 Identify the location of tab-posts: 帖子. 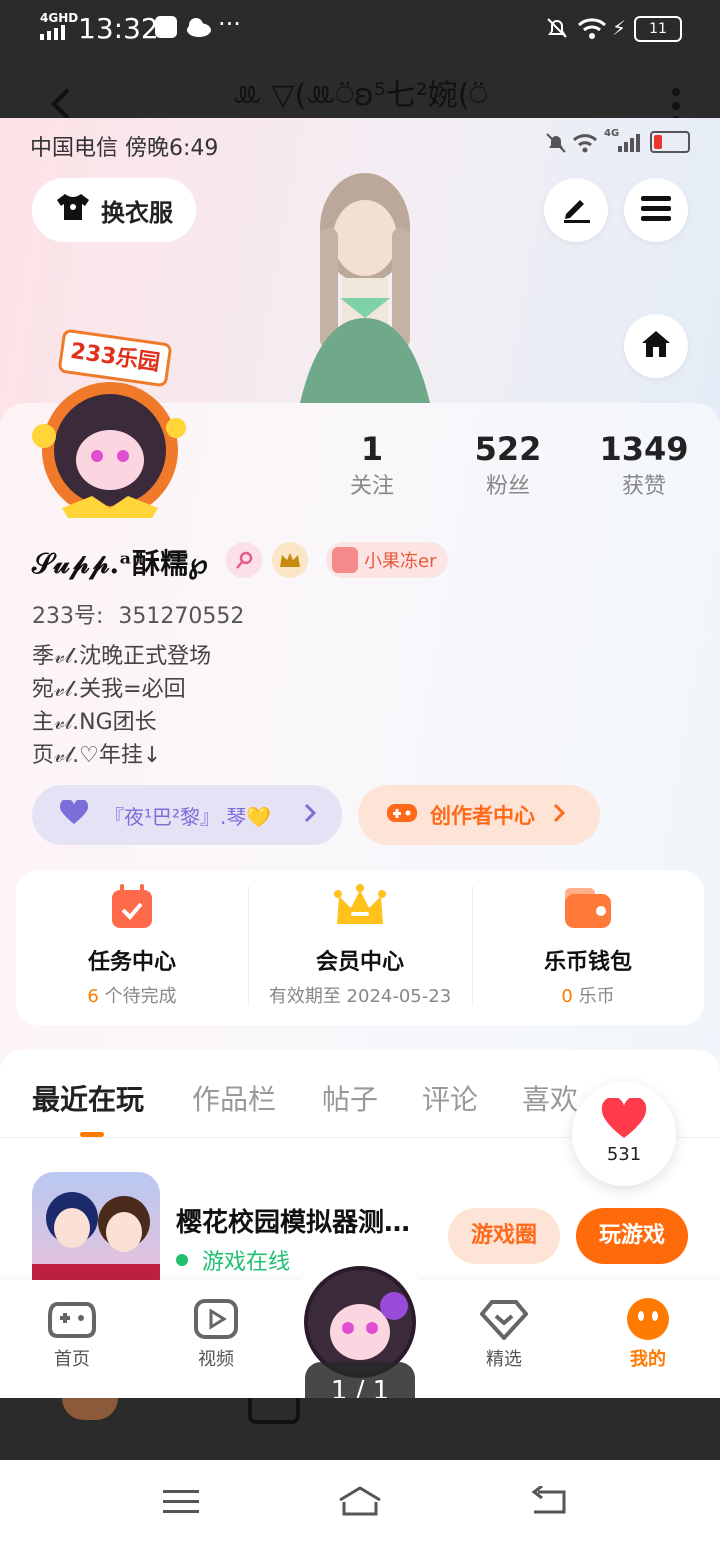
(350, 1098).